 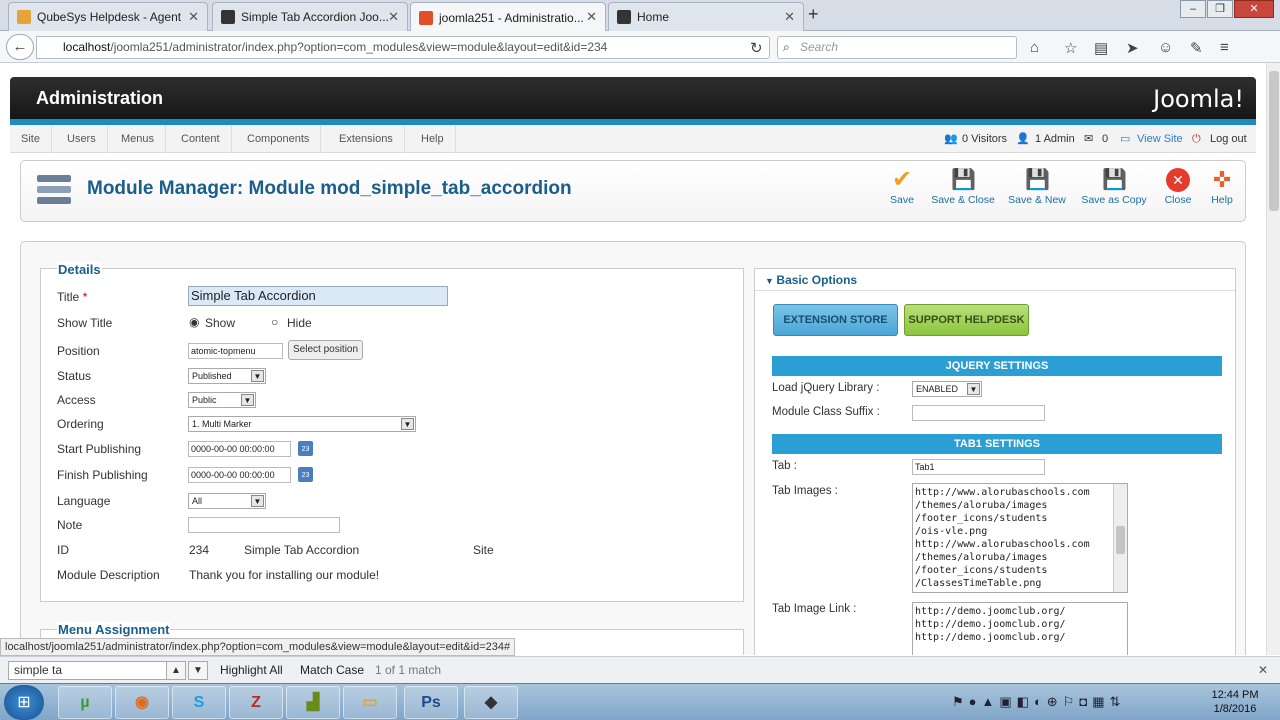 What do you see at coordinates (284, 575) in the screenshot?
I see `module-description: Thank you for installing our module!` at bounding box center [284, 575].